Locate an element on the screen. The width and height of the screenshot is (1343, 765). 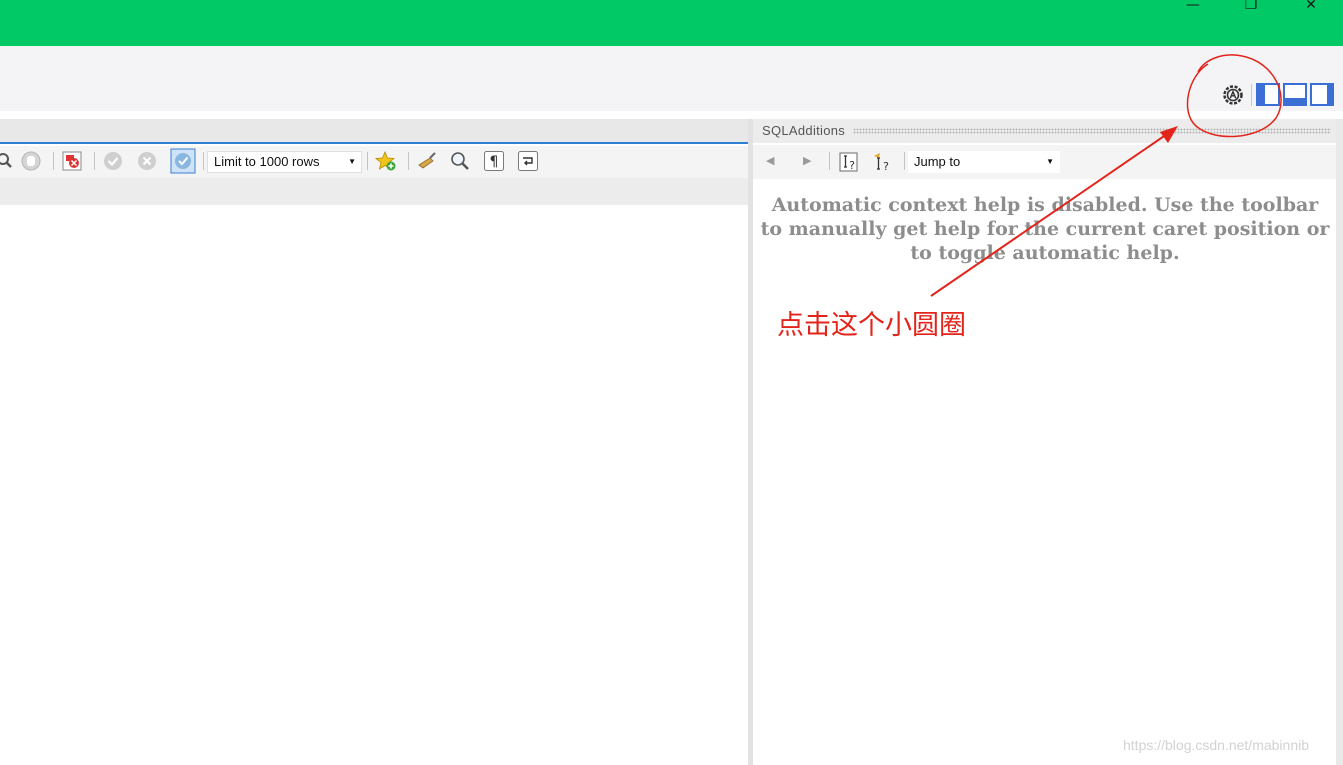
maximize-button: ❐ is located at coordinates (1251, 8).